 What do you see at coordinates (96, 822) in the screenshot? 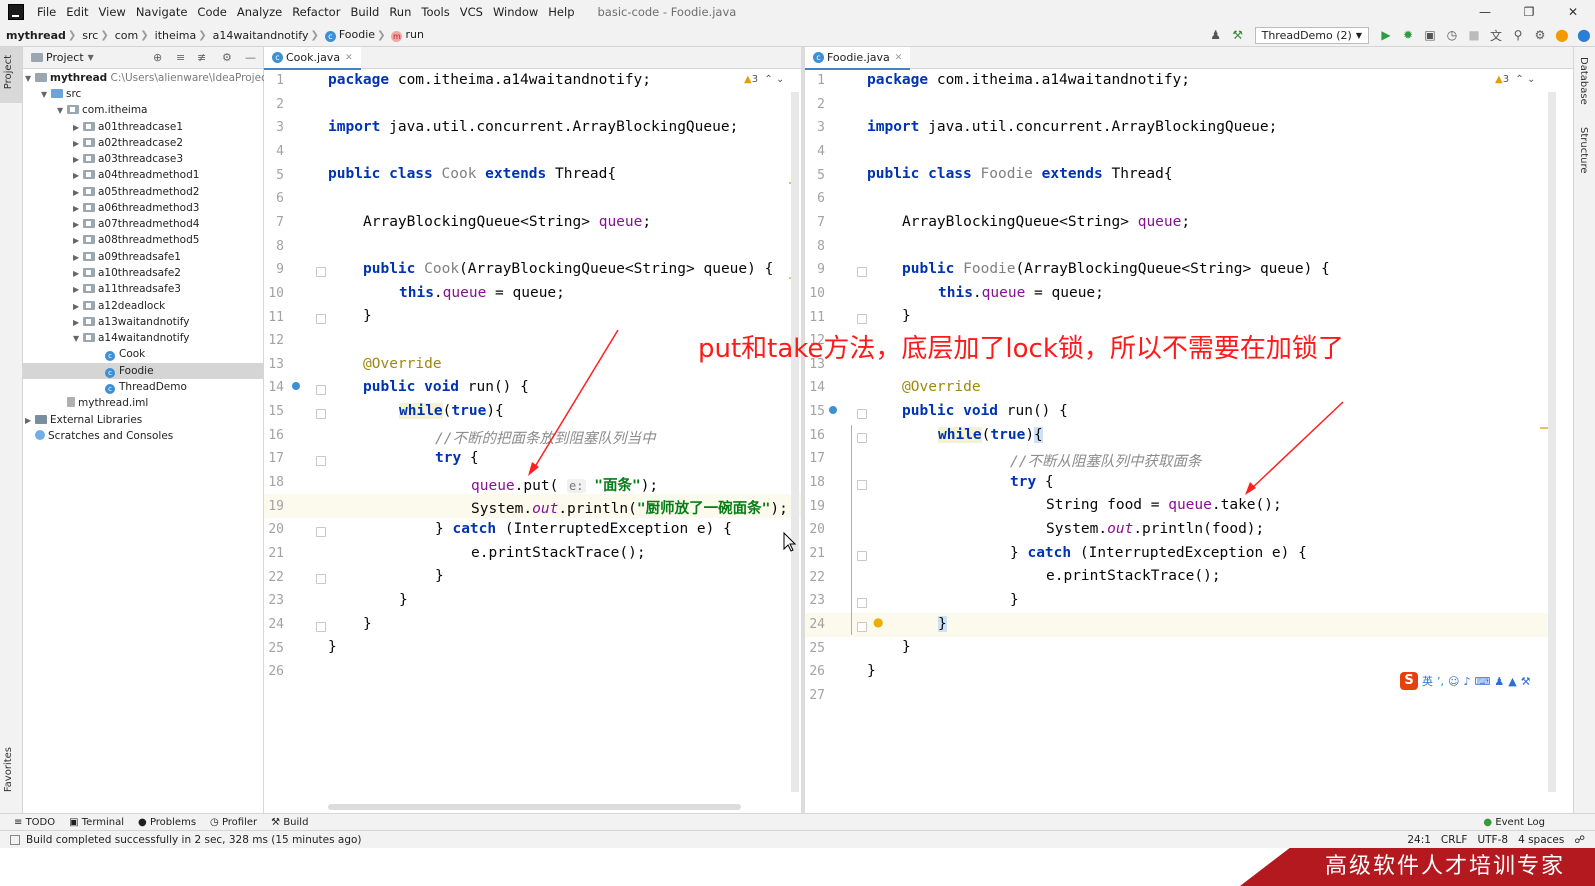
I see `terminal-tab: ▣ Terminal` at bounding box center [96, 822].